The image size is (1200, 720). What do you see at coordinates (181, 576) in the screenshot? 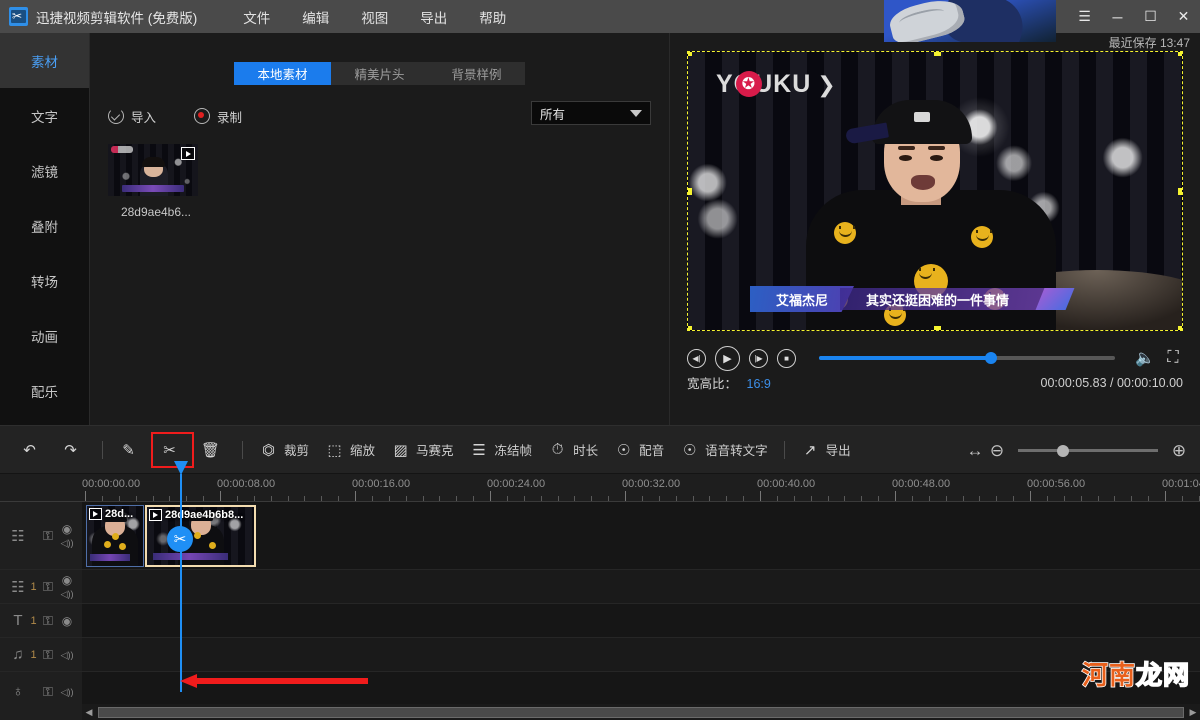
I see `playhead` at bounding box center [181, 576].